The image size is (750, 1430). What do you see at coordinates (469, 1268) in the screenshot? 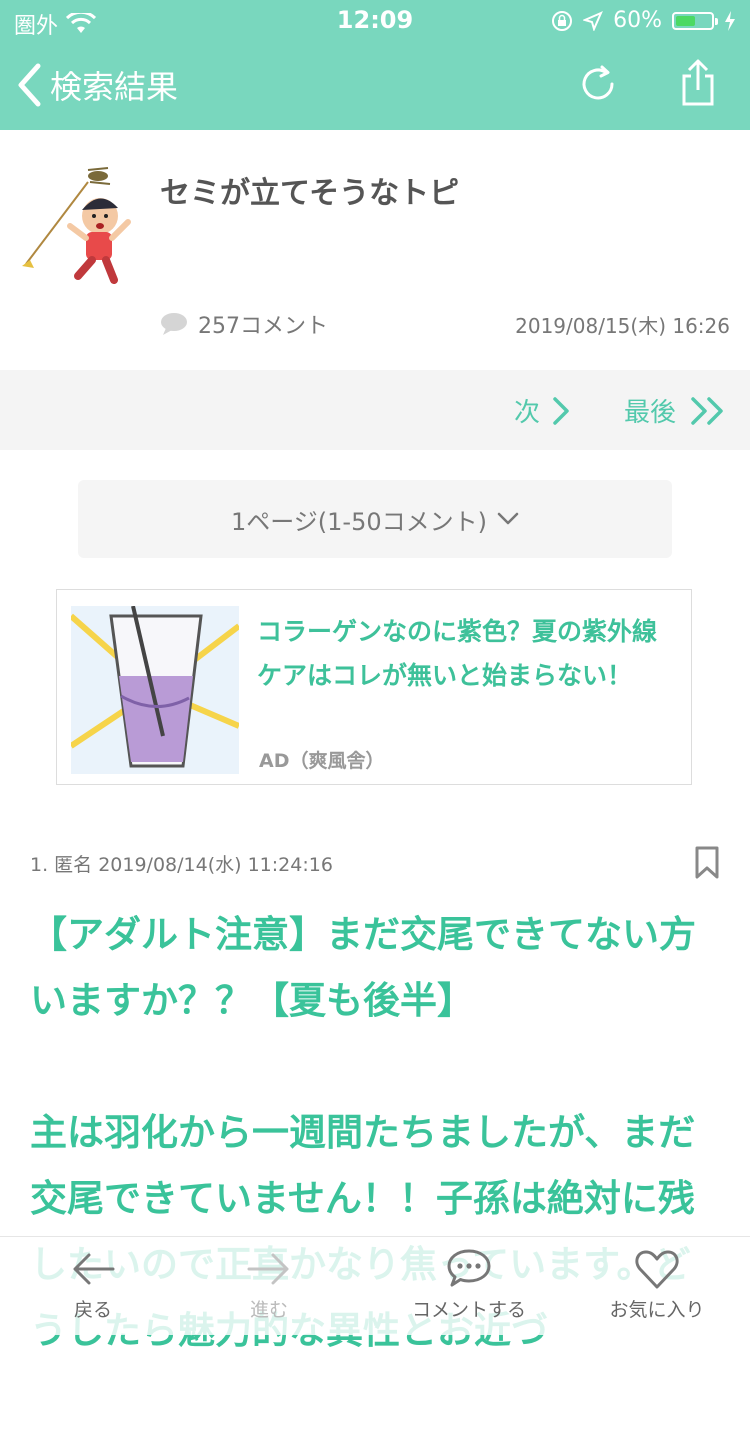
I see `chat-bubble-icon` at bounding box center [469, 1268].